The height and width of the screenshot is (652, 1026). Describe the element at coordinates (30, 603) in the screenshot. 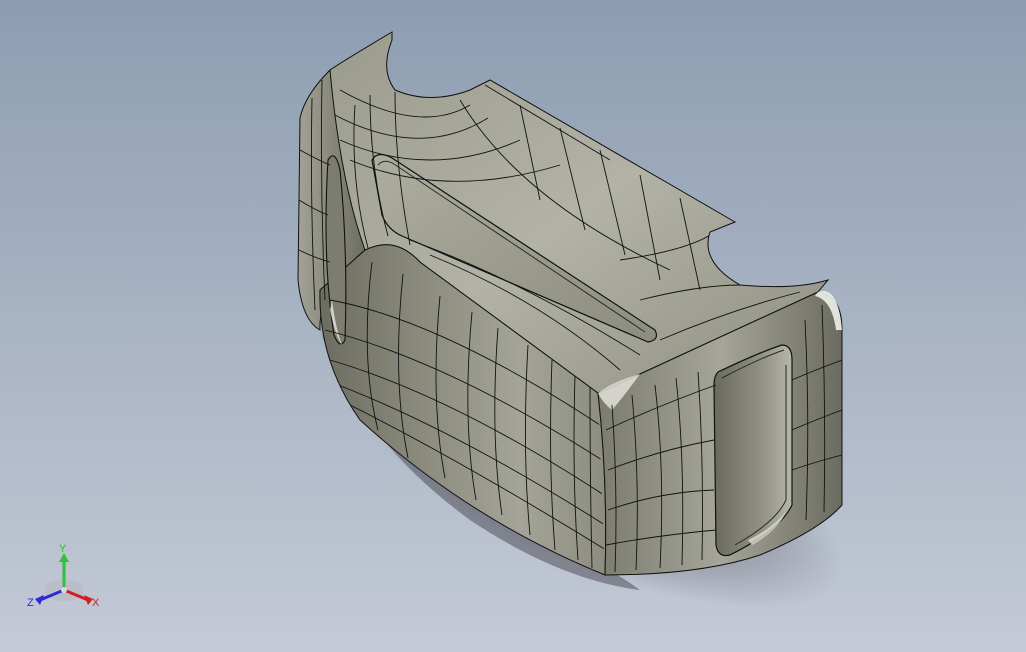

I see `triad-z-label: Z` at that location.